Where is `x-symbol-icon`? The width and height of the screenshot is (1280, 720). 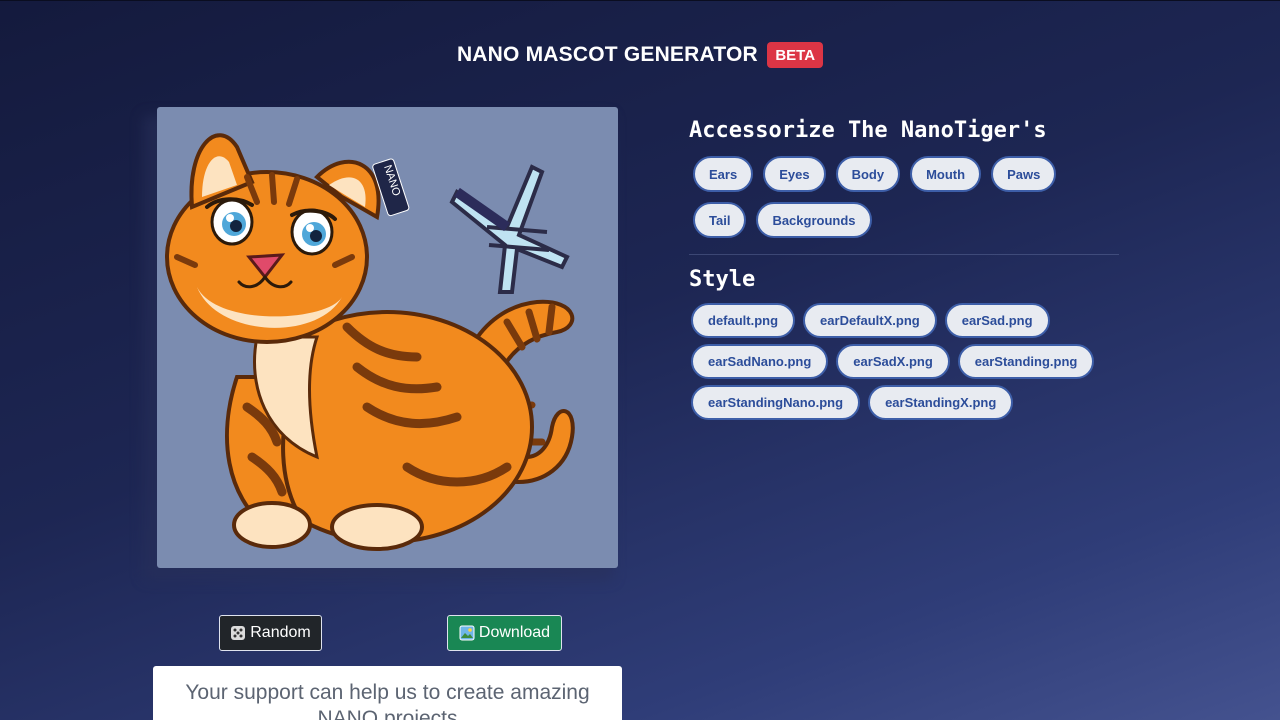 x-symbol-icon is located at coordinates (509, 229).